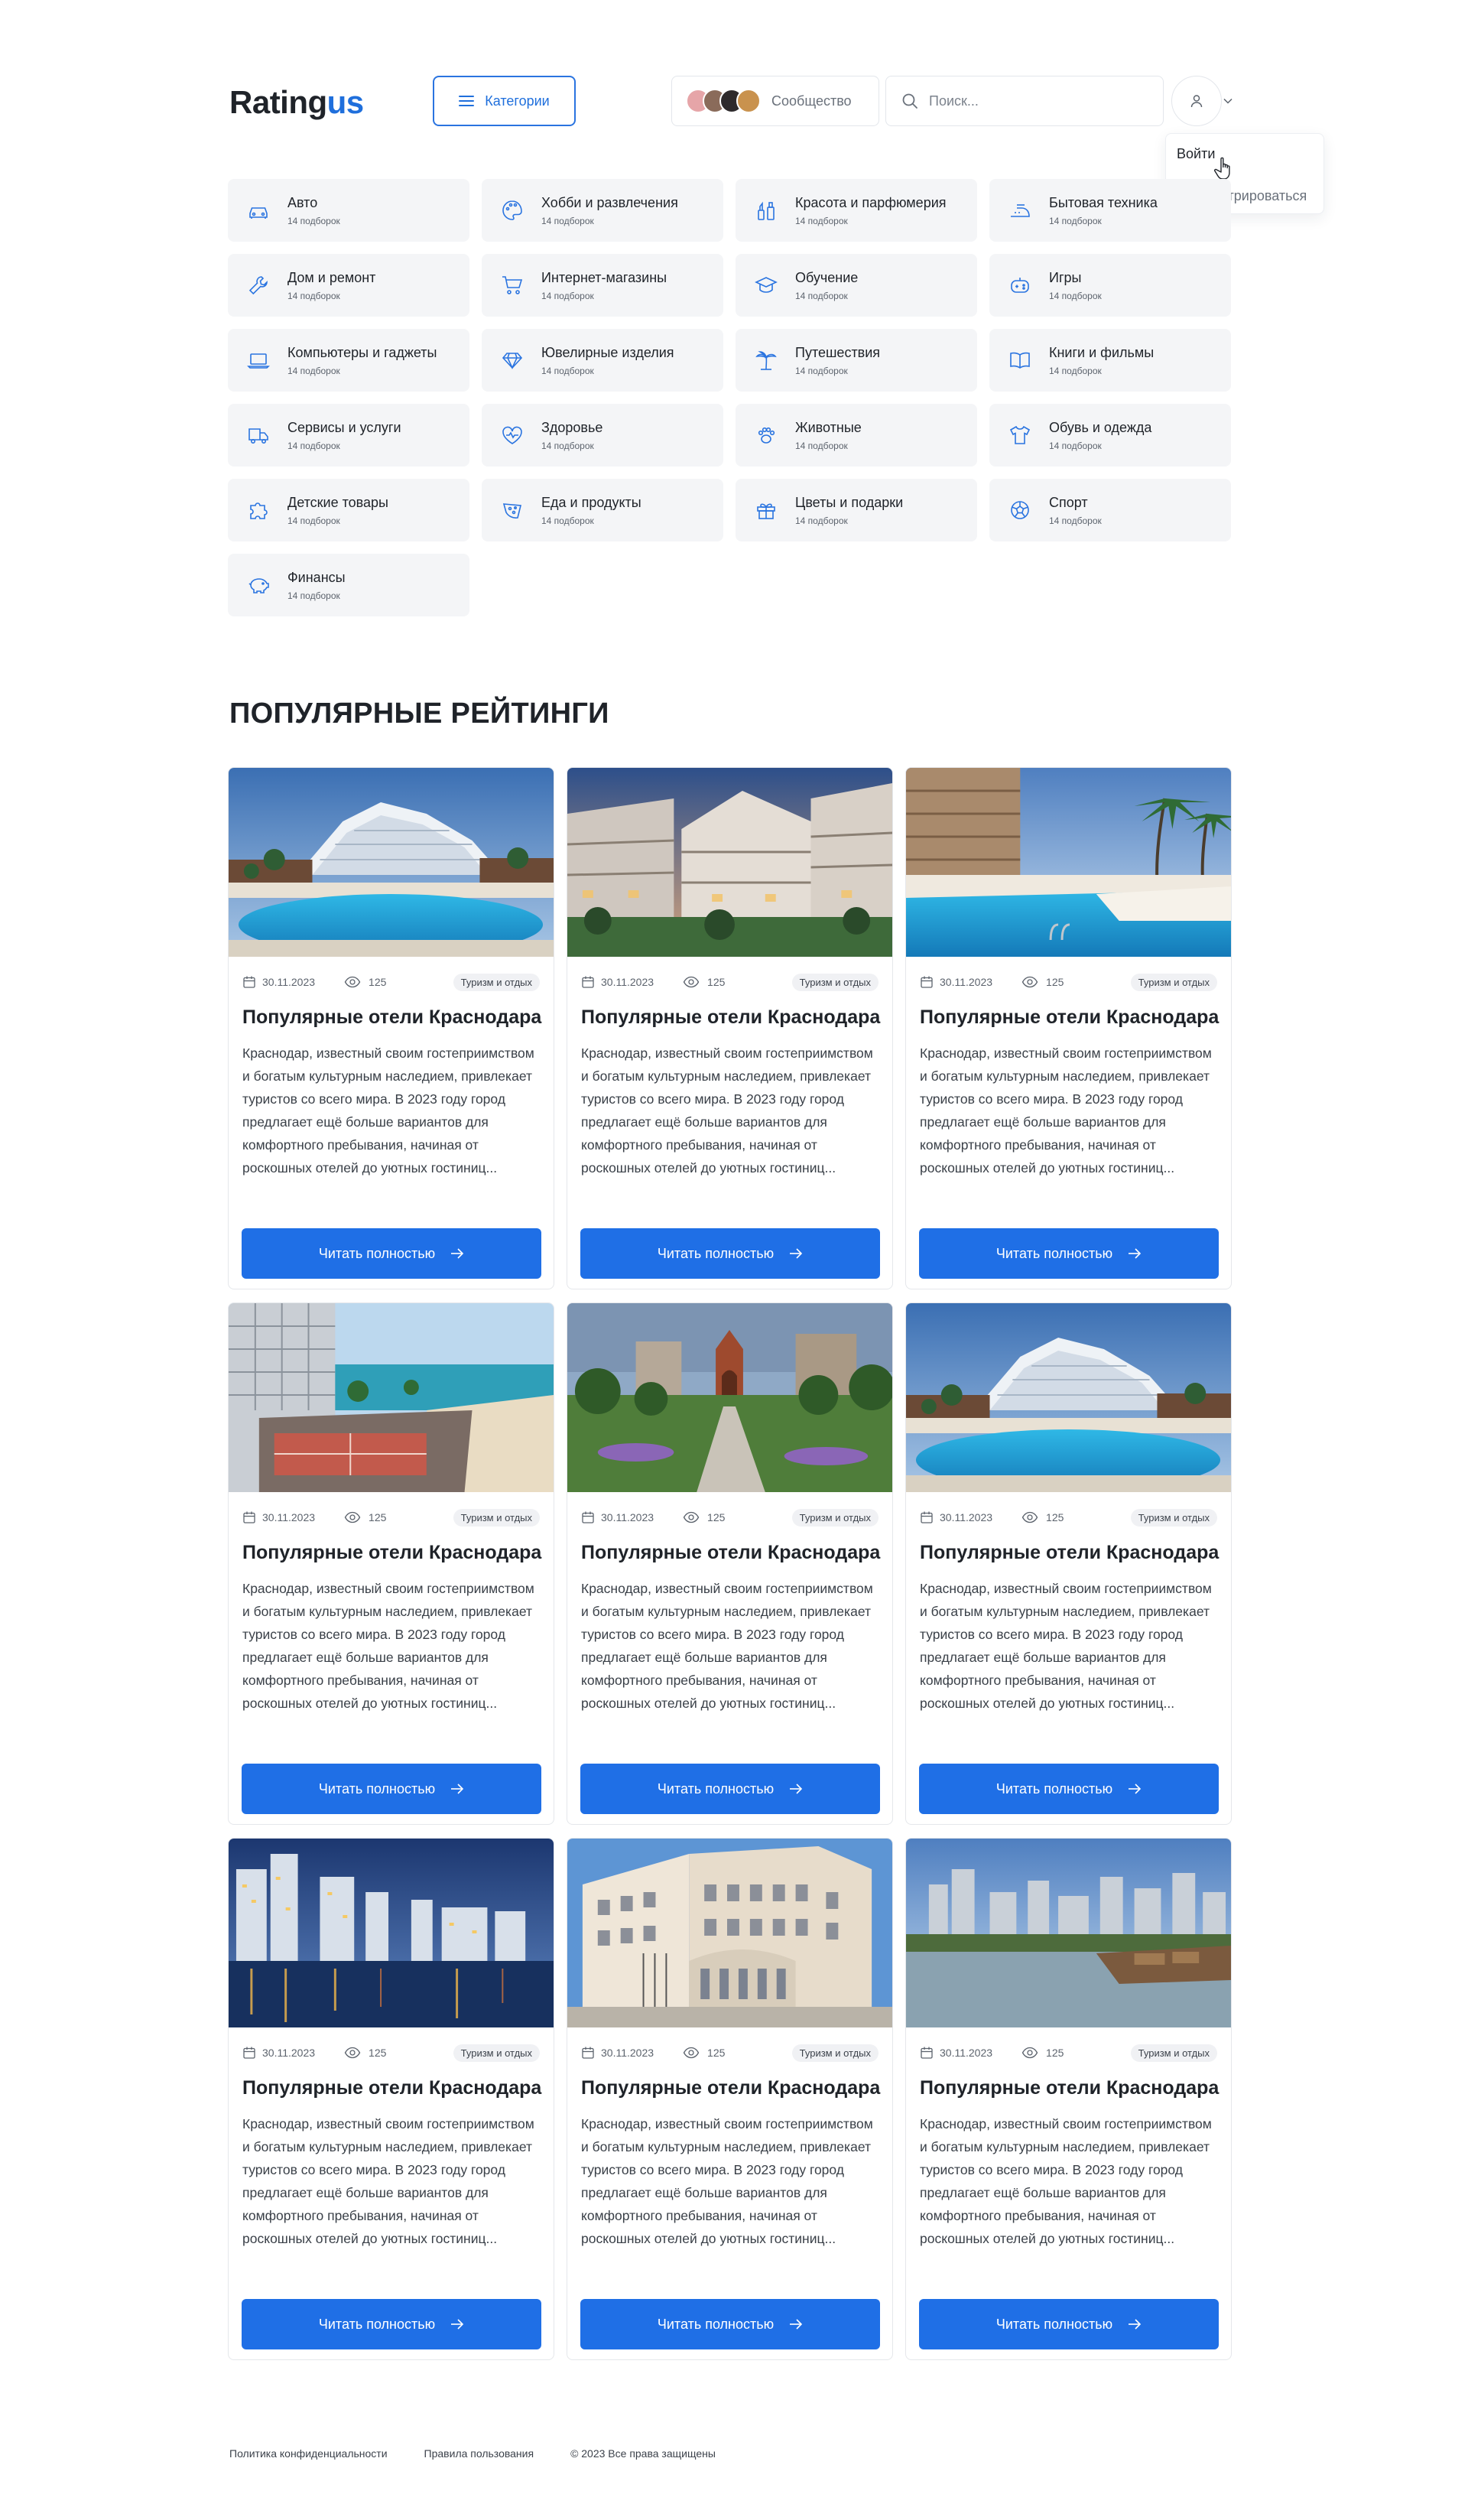 This screenshot has width=1468, height=2520. What do you see at coordinates (856, 286) in the screenshot?
I see `category-tile-education: Обучение 14 подборок` at bounding box center [856, 286].